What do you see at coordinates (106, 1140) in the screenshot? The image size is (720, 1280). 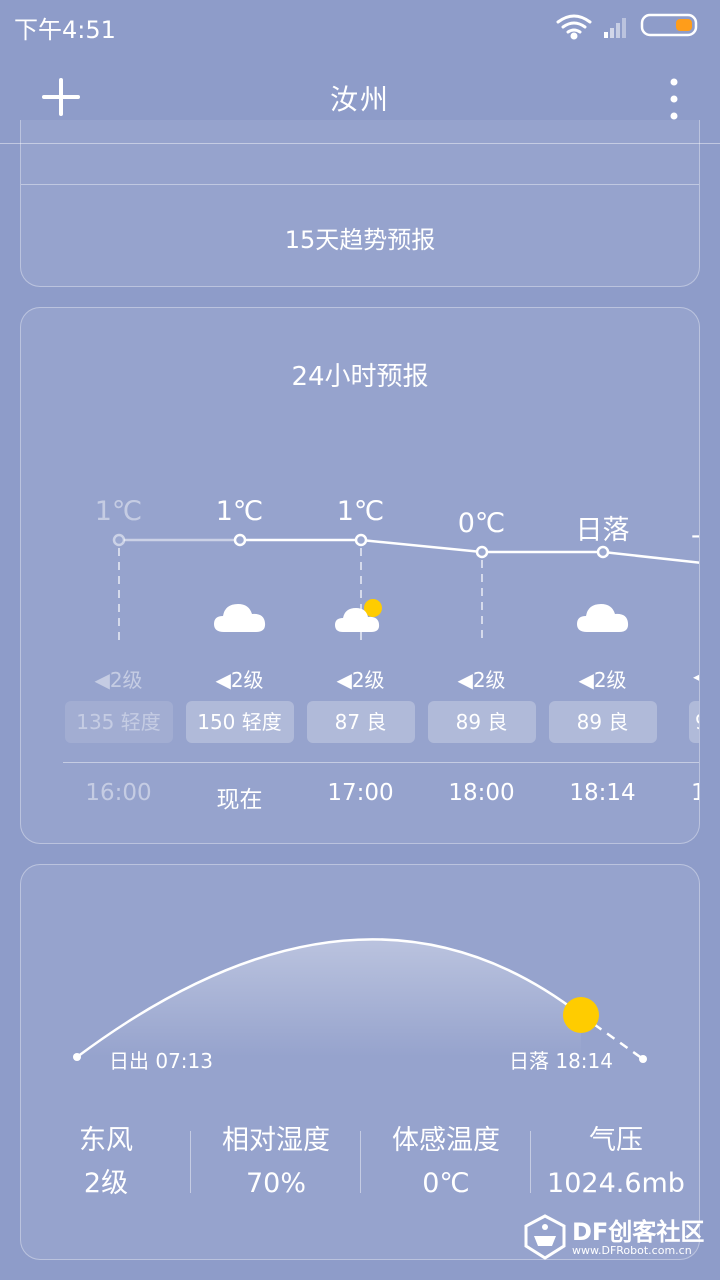 I see `stat-label: 东风` at bounding box center [106, 1140].